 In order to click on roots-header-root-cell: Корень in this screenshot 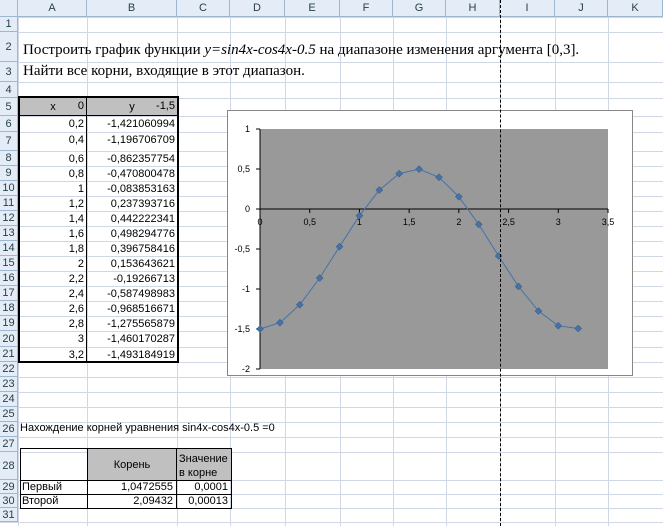, I will do `click(132, 464)`.